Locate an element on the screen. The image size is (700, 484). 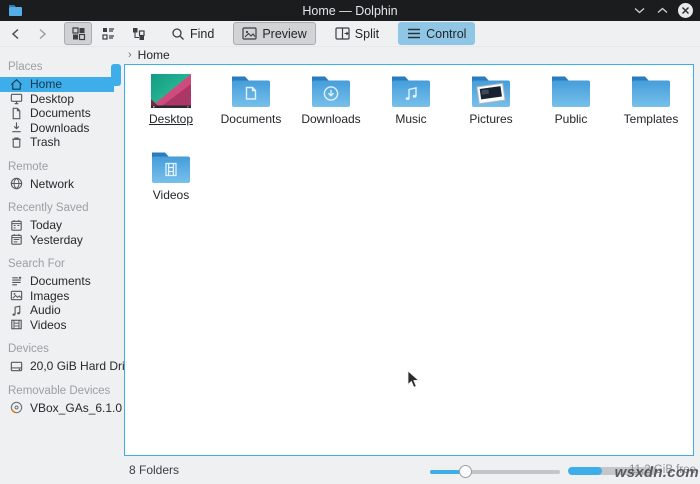
split-button: Split is located at coordinates (357, 33).